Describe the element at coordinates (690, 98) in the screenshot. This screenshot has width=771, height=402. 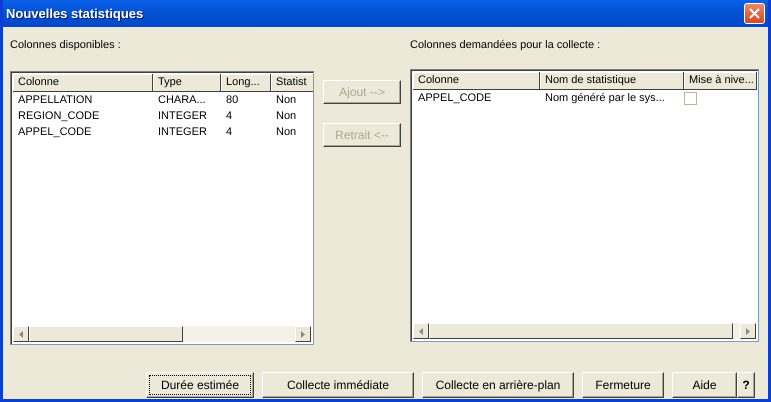
I see `checkbox` at that location.